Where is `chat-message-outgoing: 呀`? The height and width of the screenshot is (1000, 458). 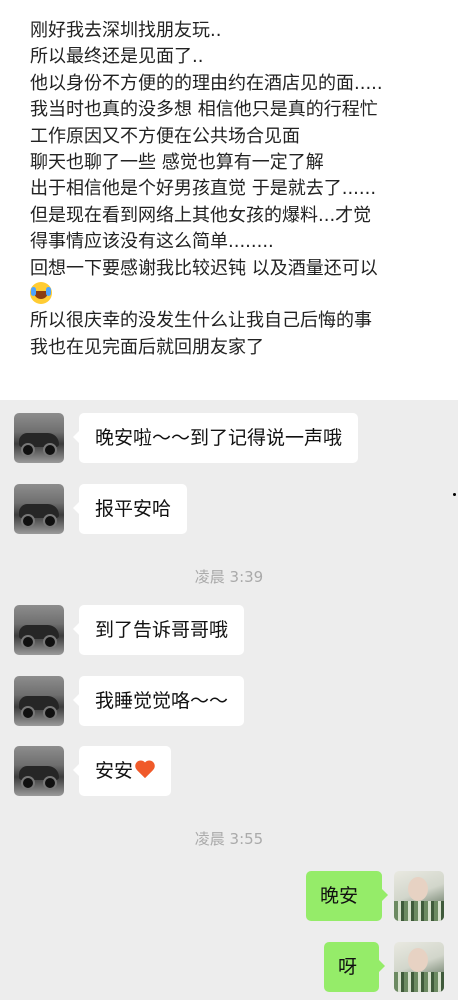
chat-message-outgoing: 呀 is located at coordinates (229, 967).